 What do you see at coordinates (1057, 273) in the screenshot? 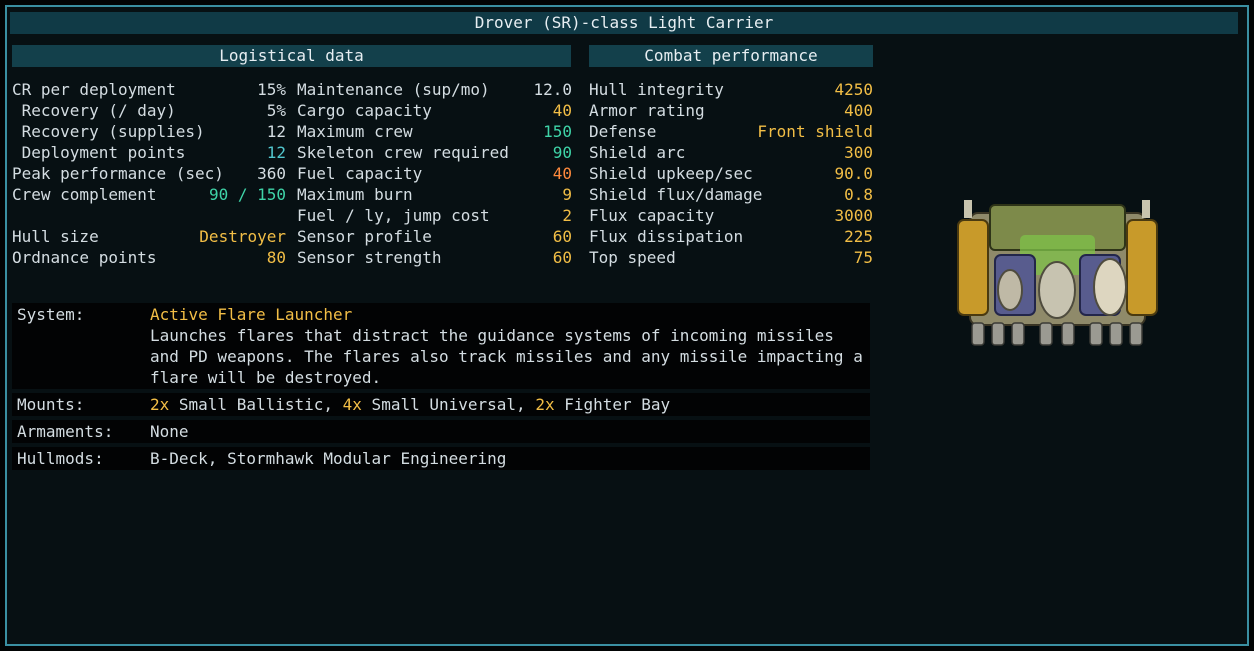
I see `ship-sprite-icon` at bounding box center [1057, 273].